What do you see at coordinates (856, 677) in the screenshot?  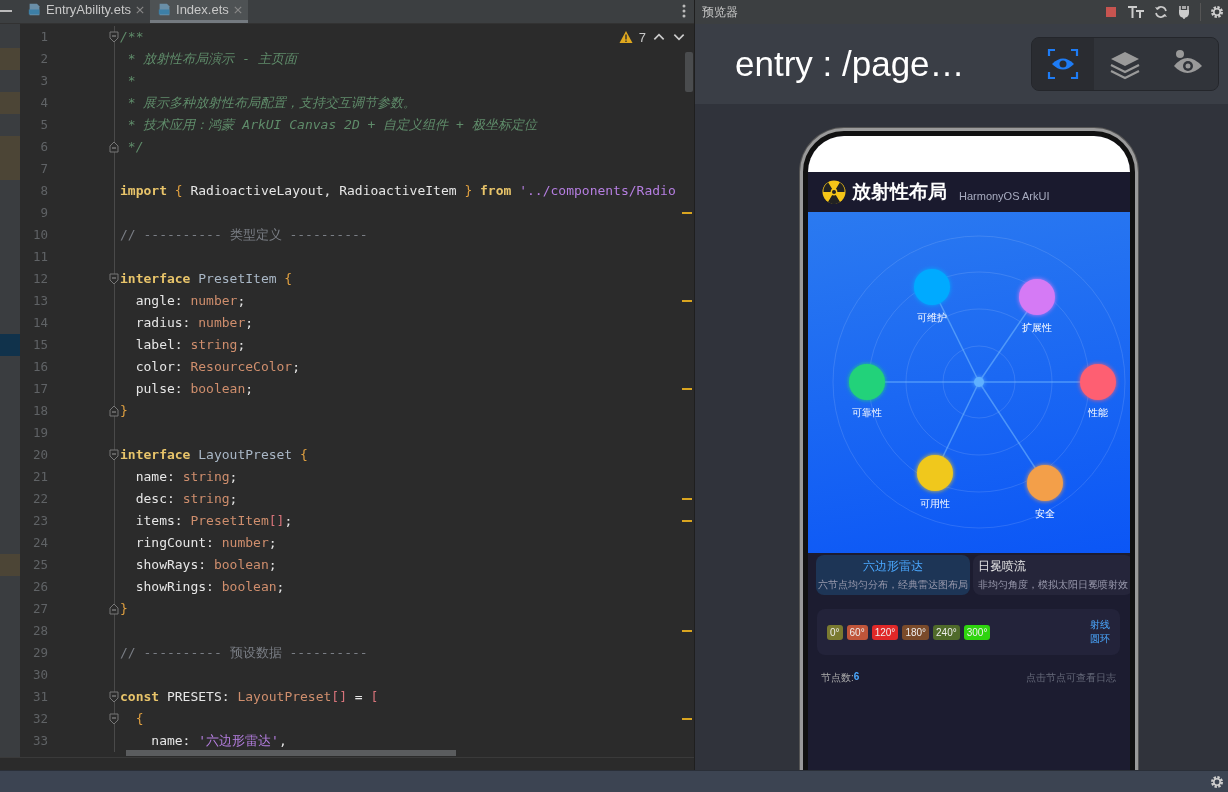 I see `node-count: 6` at bounding box center [856, 677].